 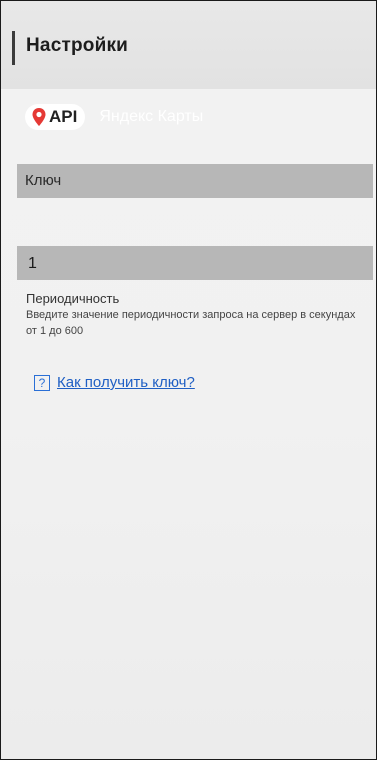 What do you see at coordinates (188, 45) in the screenshot?
I see `header-bar: Настройки` at bounding box center [188, 45].